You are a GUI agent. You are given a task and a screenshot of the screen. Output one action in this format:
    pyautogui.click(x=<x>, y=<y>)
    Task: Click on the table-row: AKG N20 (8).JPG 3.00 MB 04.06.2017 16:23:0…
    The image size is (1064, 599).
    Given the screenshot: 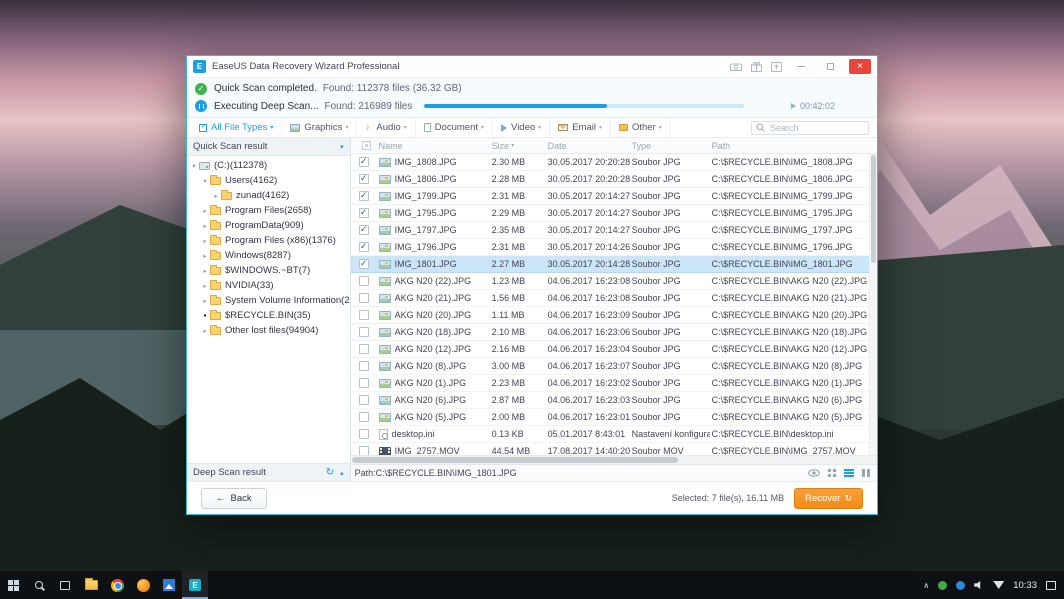 What is the action you would take?
    pyautogui.click(x=613, y=366)
    